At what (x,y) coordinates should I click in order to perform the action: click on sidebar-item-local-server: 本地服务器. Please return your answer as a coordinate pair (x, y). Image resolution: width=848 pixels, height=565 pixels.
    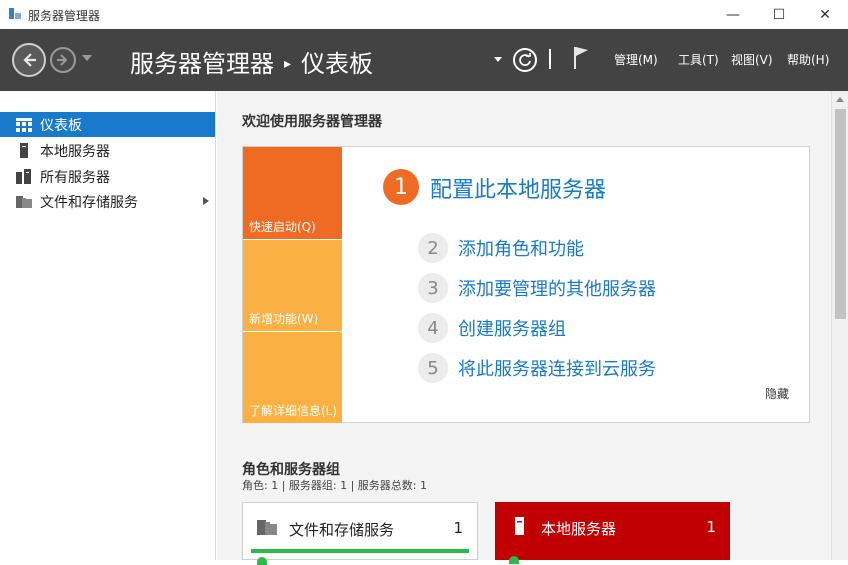
    Looking at the image, I should click on (107, 150).